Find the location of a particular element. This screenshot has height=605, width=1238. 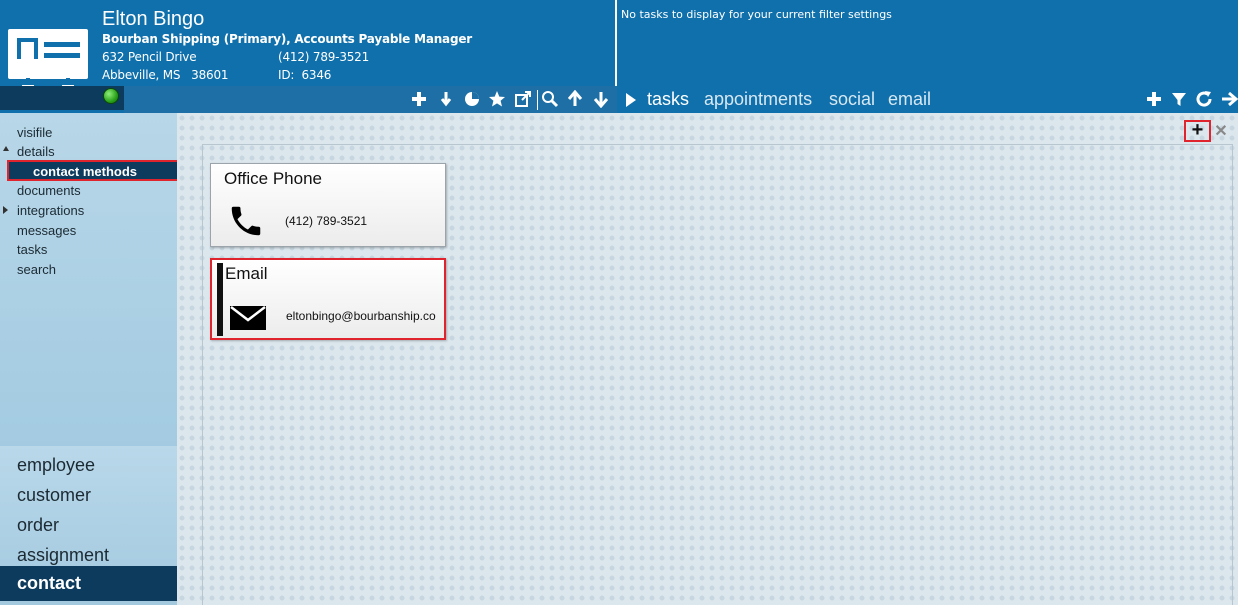

refresh-icon is located at coordinates (1204, 100).